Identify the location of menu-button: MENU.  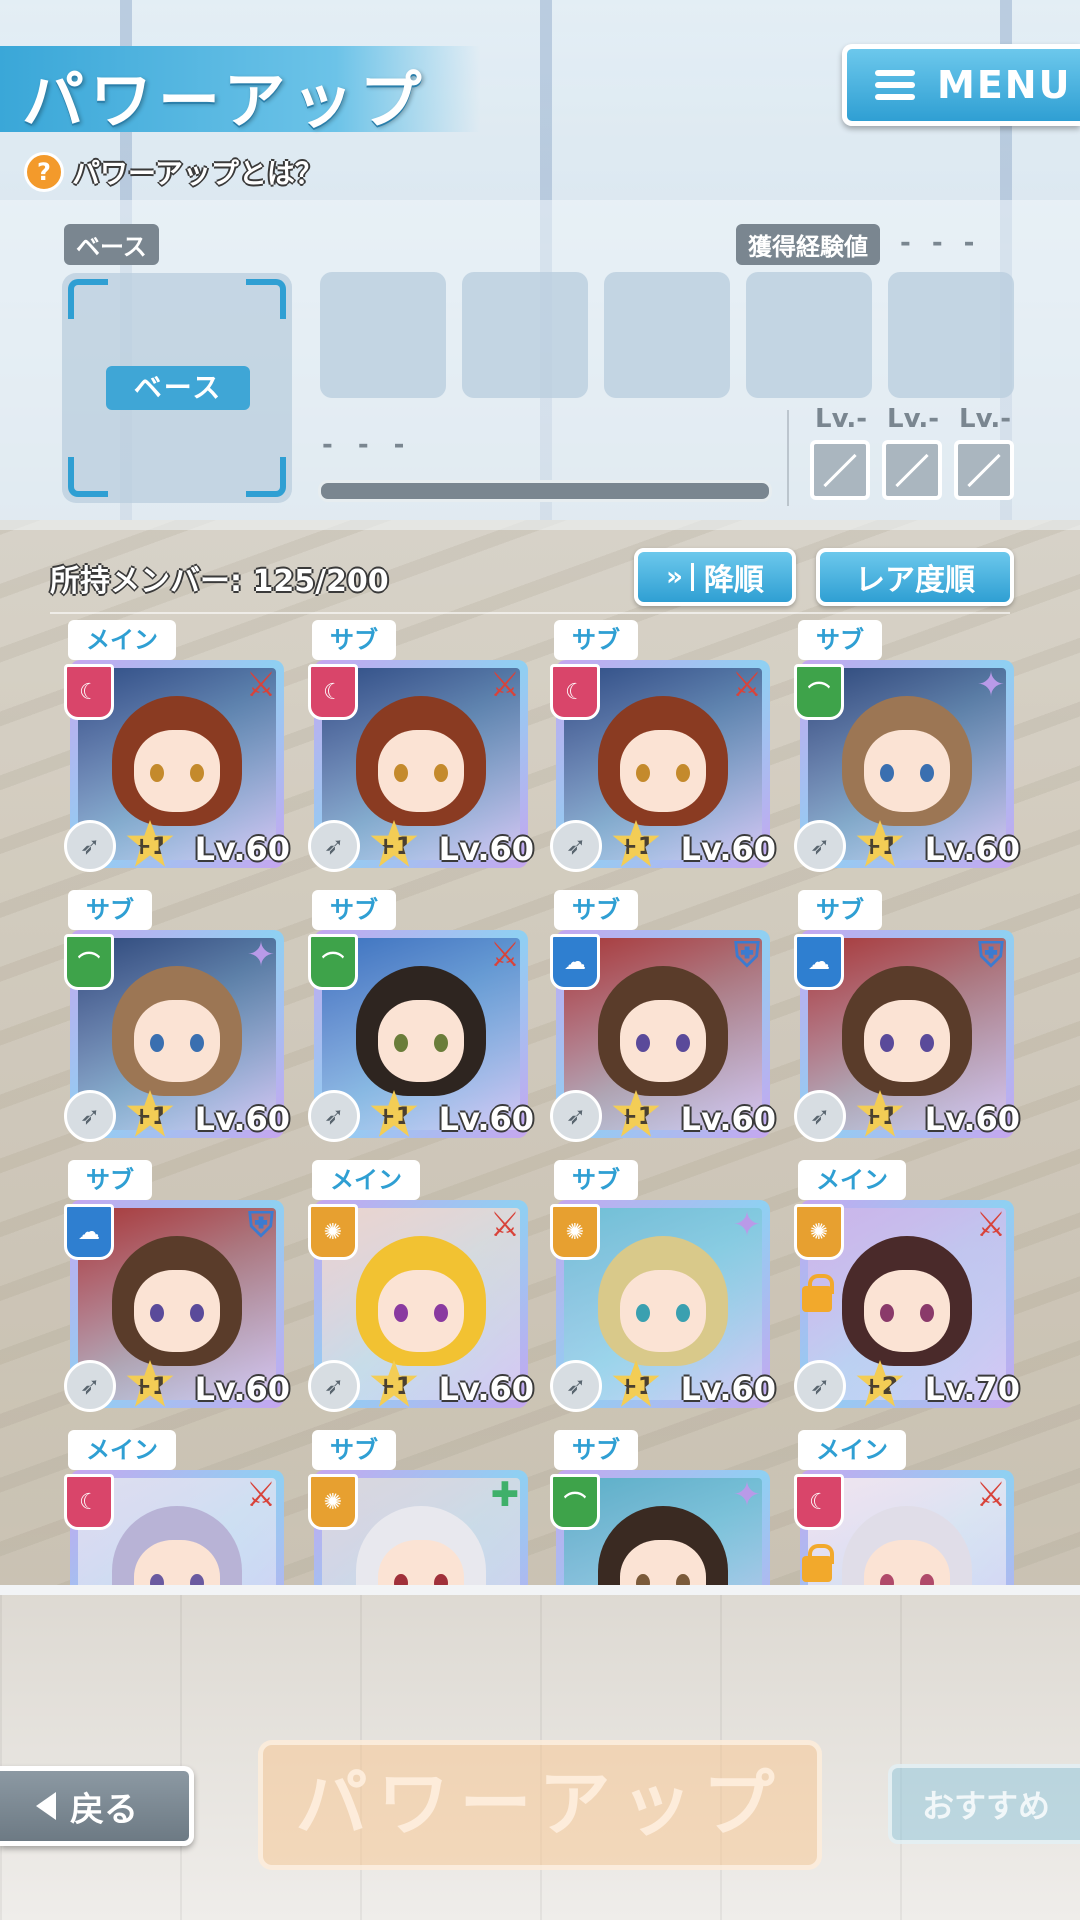
(961, 85).